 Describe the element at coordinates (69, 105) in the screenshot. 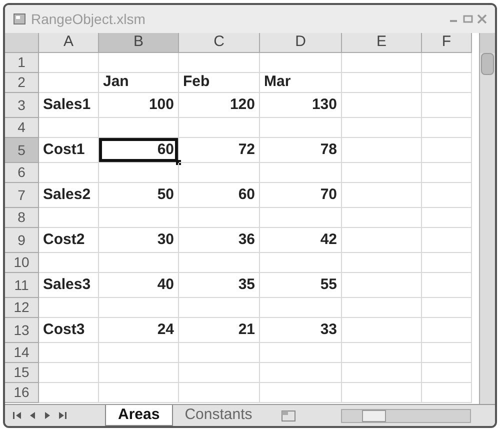

I see `table-cell: Sales1` at that location.